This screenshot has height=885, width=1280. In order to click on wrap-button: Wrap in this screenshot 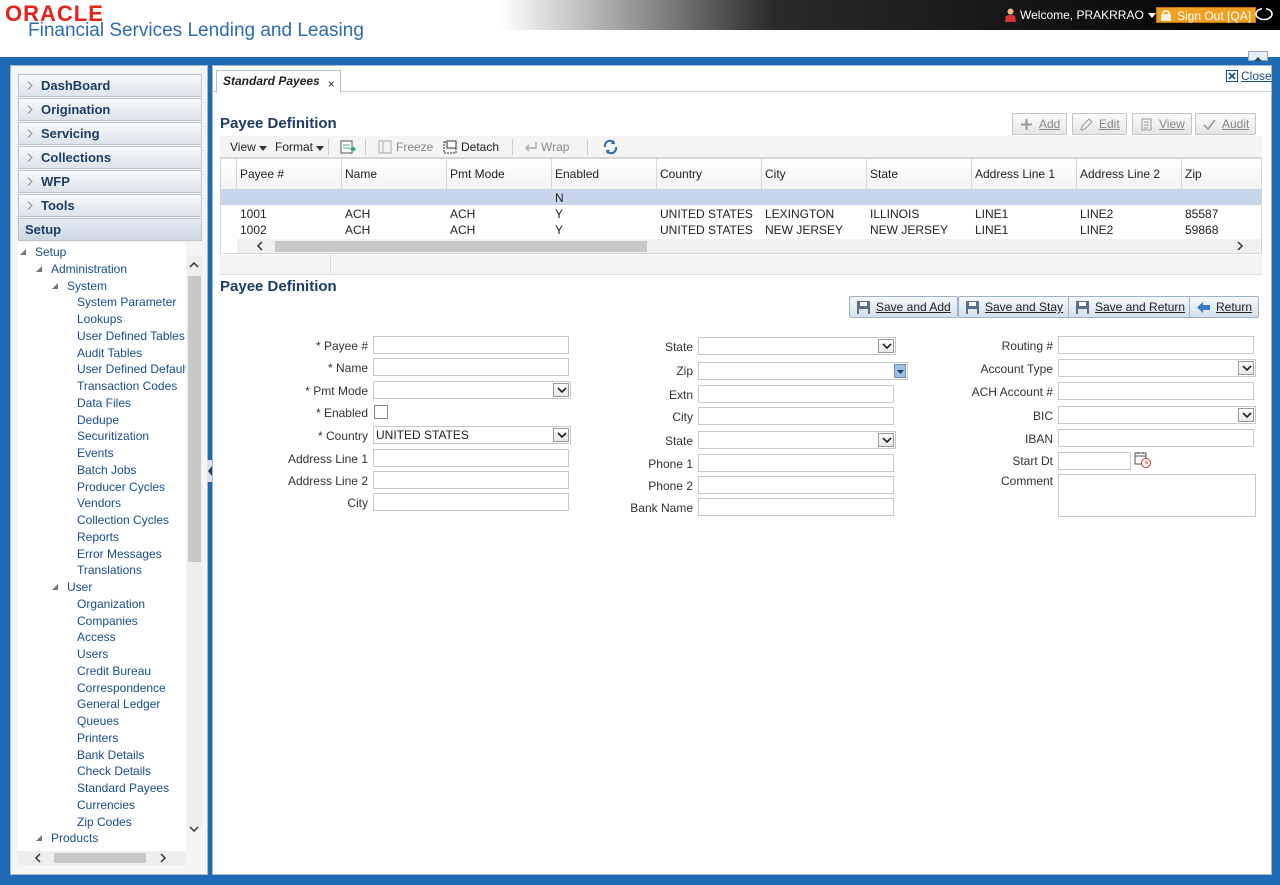, I will do `click(546, 147)`.